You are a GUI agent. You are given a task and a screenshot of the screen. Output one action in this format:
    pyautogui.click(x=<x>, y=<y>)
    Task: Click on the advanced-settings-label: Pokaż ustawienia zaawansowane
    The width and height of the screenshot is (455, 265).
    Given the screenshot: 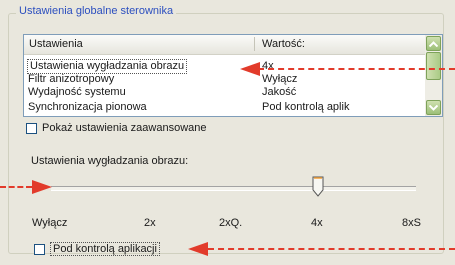 What is the action you would take?
    pyautogui.click(x=124, y=128)
    